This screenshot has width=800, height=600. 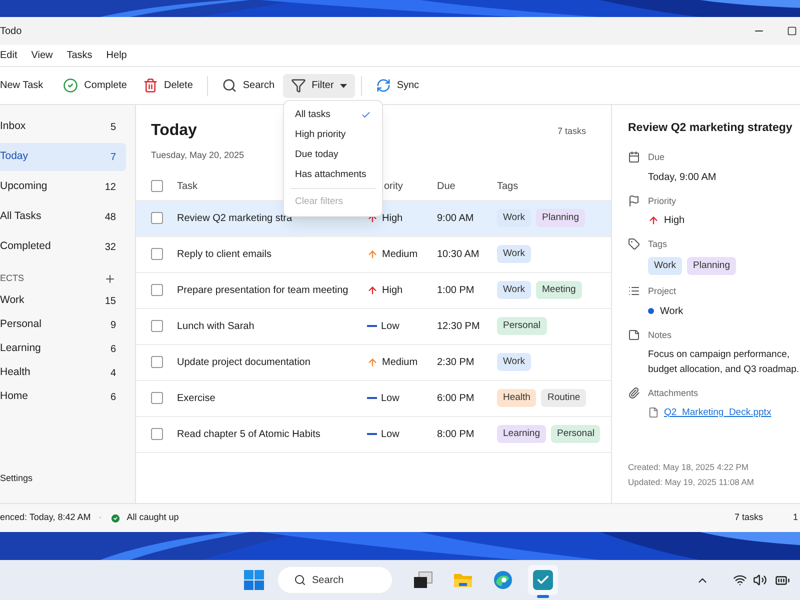 What do you see at coordinates (63, 157) in the screenshot?
I see `sidebar-item: Today 7` at bounding box center [63, 157].